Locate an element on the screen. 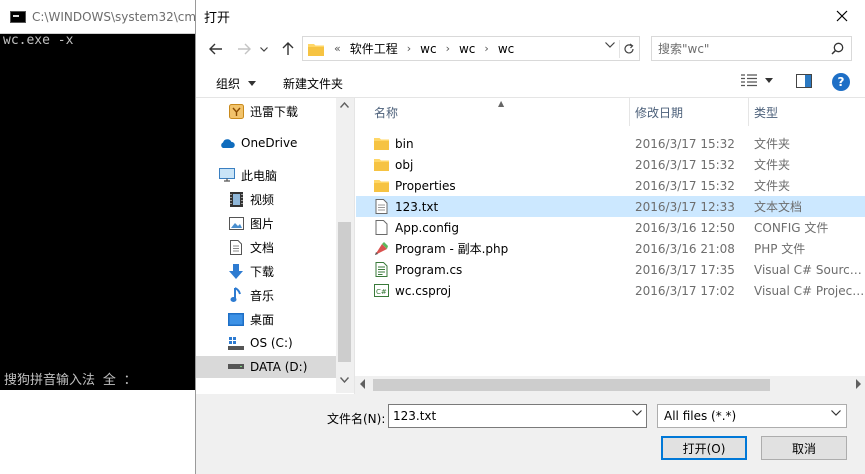  xunlei-download-icon is located at coordinates (236, 111).